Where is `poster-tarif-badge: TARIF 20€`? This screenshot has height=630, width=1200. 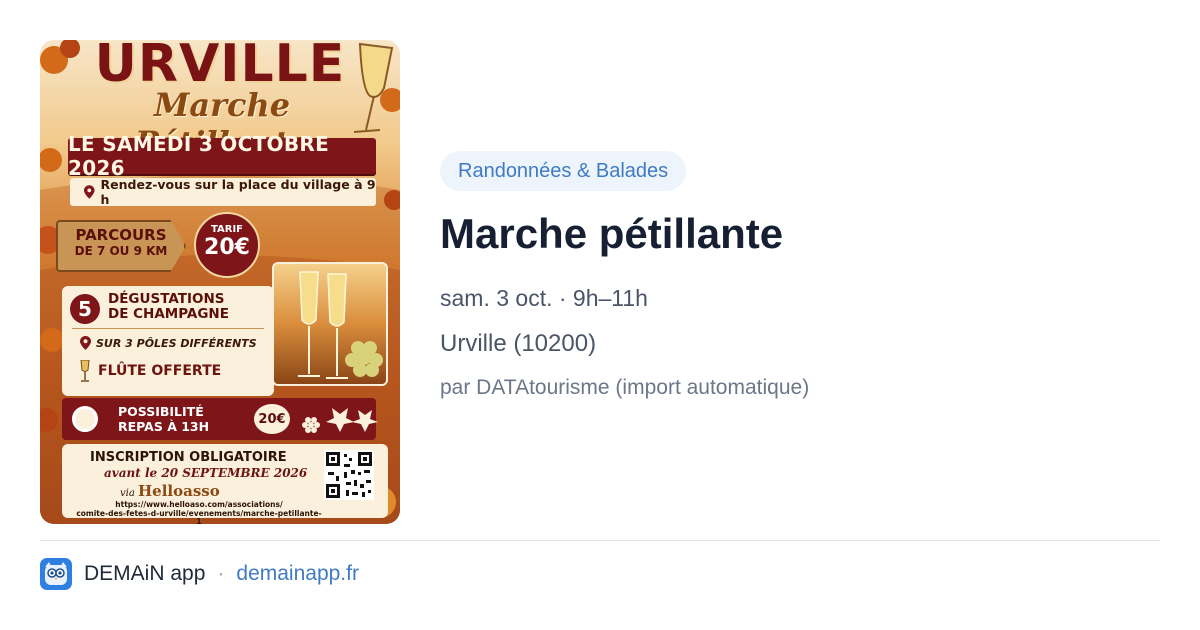
poster-tarif-badge: TARIF 20€ is located at coordinates (227, 245).